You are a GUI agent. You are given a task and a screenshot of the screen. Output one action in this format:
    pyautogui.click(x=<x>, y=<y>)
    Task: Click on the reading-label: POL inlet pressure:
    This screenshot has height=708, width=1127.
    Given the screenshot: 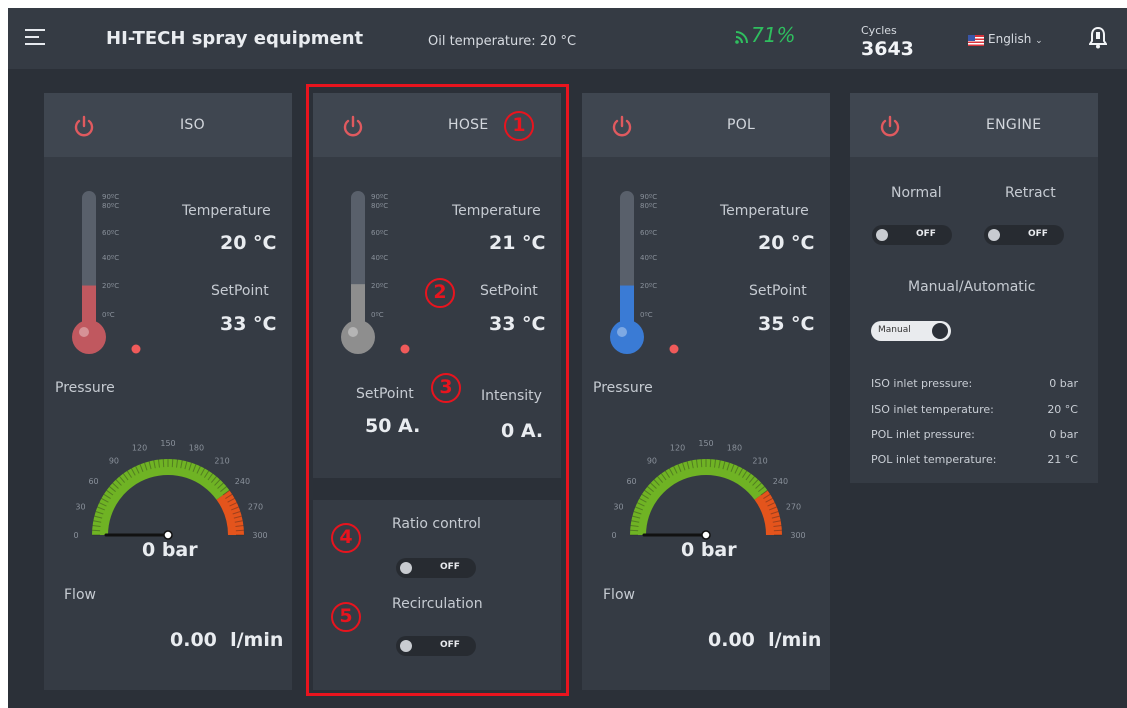 What is the action you would take?
    pyautogui.click(x=923, y=434)
    